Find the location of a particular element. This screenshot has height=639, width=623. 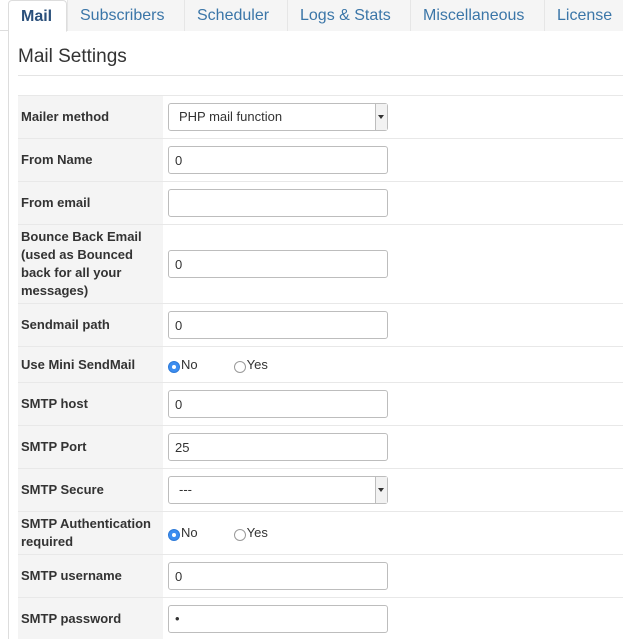

smtp-auth-radio-group: No Yes is located at coordinates (218, 533).